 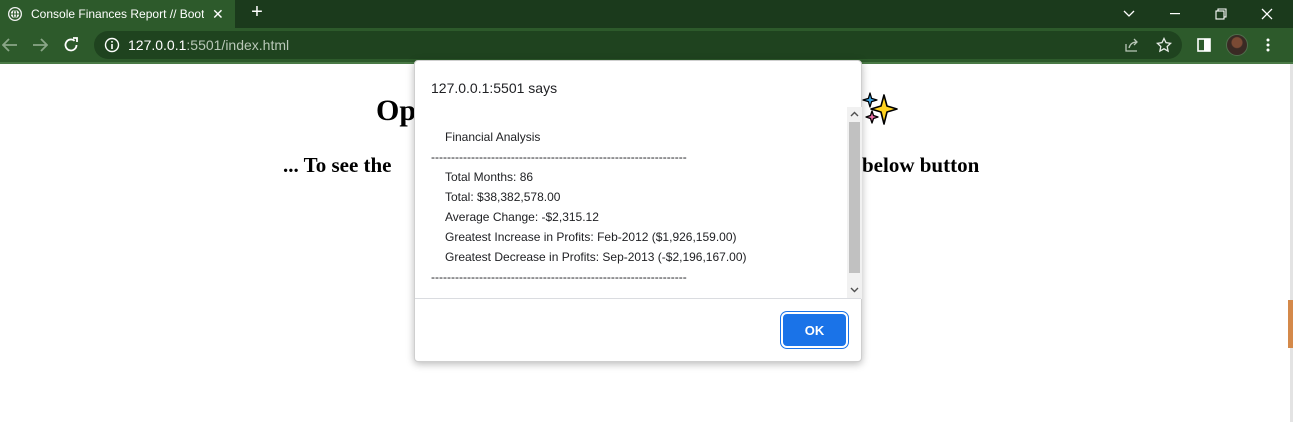 I want to click on dialog-origin: 127.0.0.1:5501 says, so click(x=494, y=88).